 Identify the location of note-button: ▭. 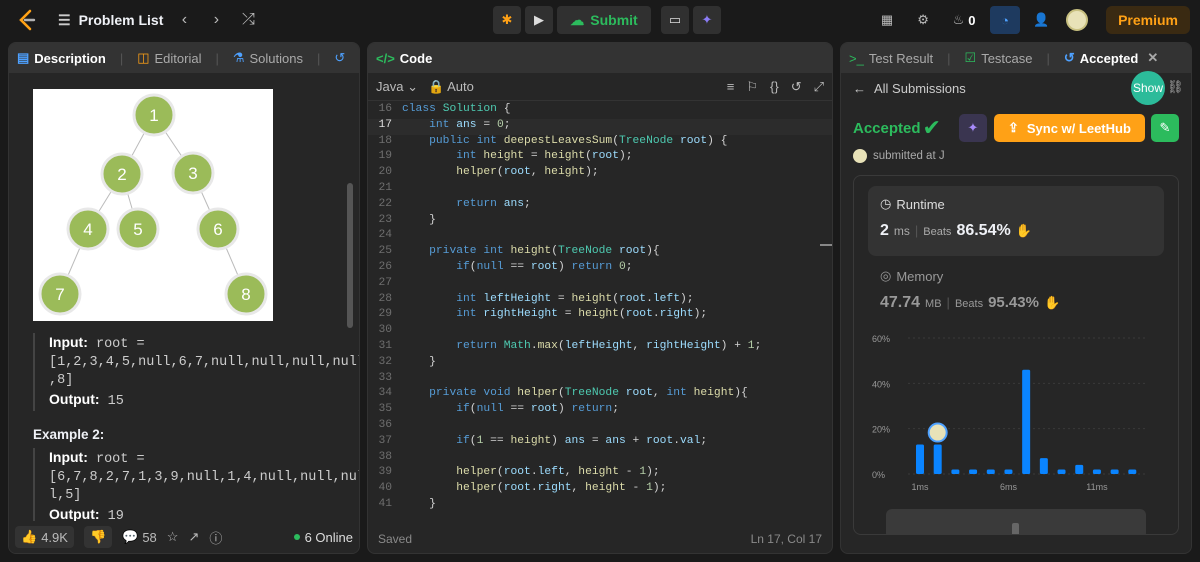
(675, 20).